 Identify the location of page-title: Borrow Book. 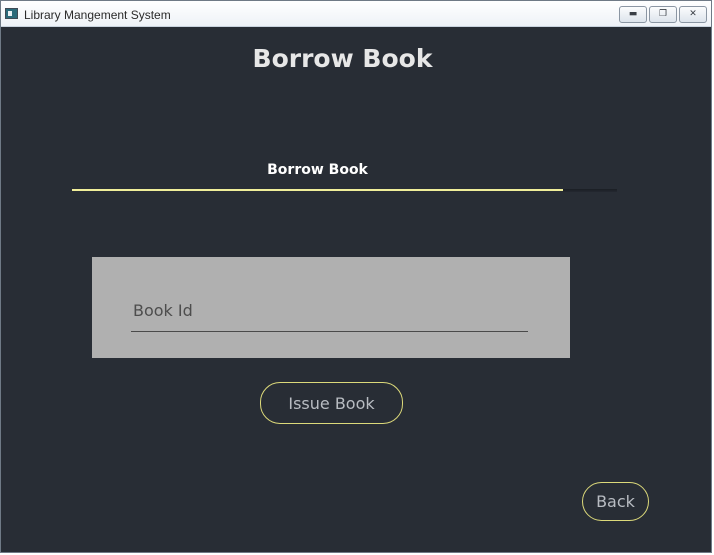
(342, 58).